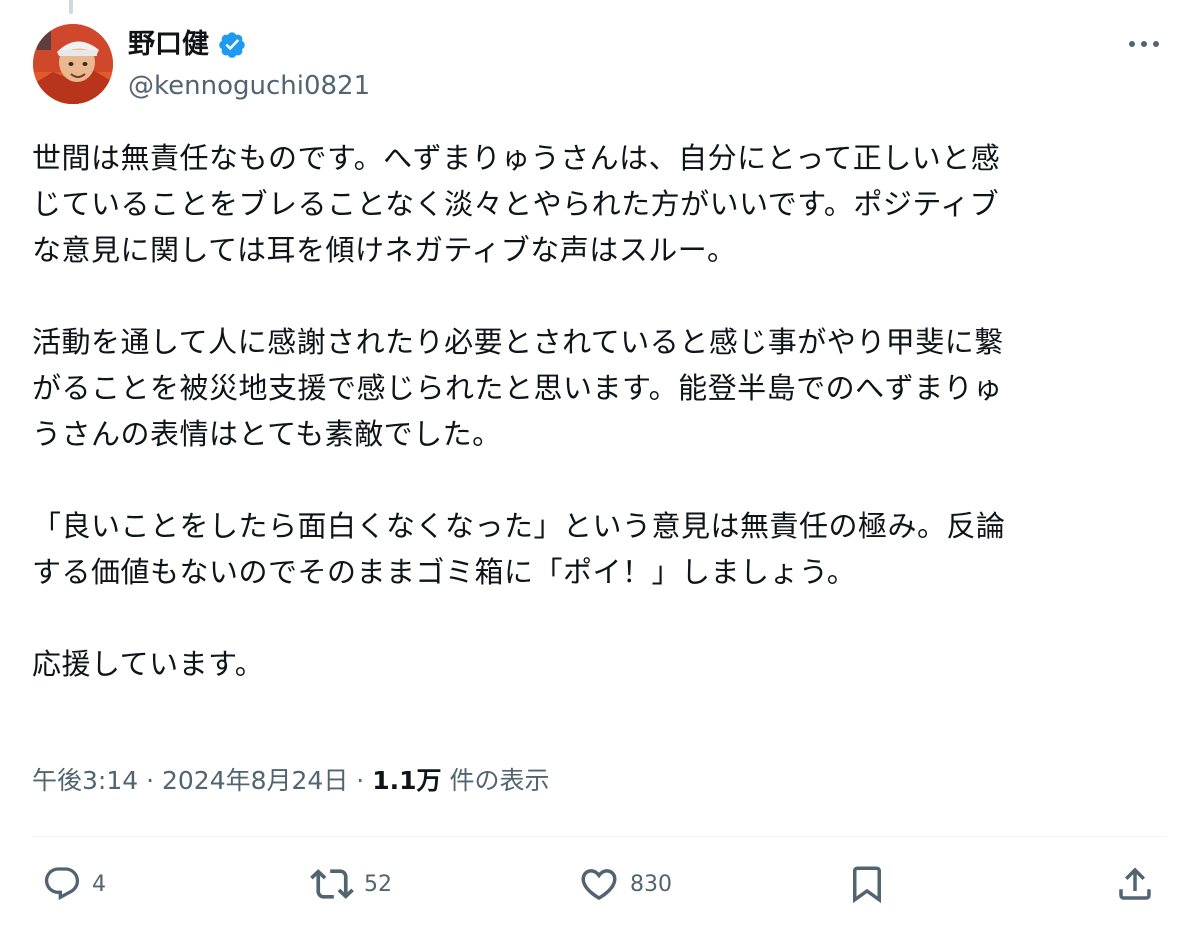  I want to click on tweet-paragraph: 応援しています。, so click(602, 664).